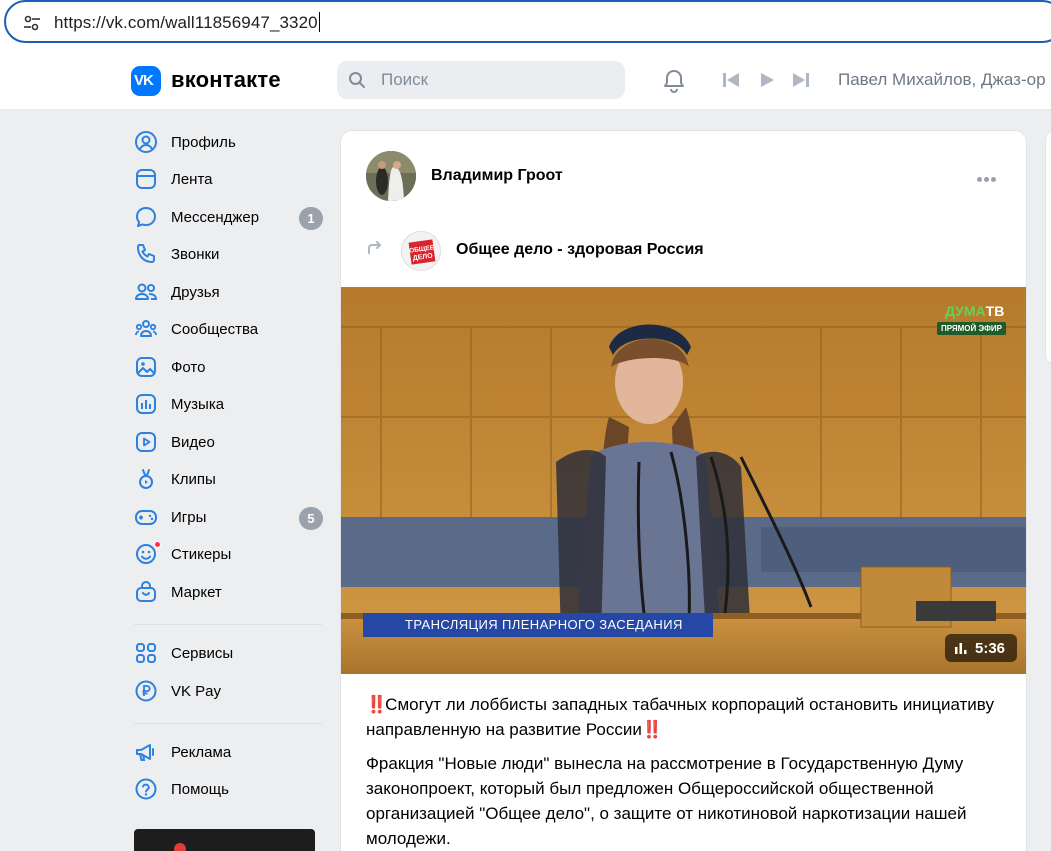 The width and height of the screenshot is (1051, 851). What do you see at coordinates (971, 328) in the screenshot?
I see `live-tag: ПРЯМОЙ ЭФИР` at bounding box center [971, 328].